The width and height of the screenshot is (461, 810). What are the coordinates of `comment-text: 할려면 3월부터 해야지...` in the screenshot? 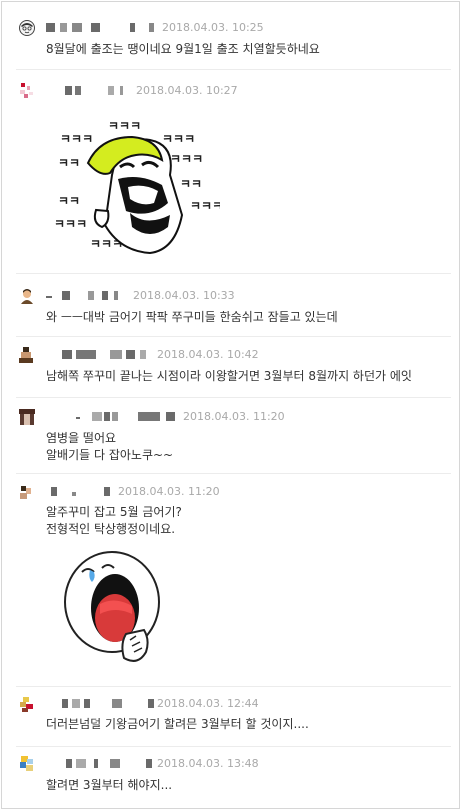 It's located at (109, 785).